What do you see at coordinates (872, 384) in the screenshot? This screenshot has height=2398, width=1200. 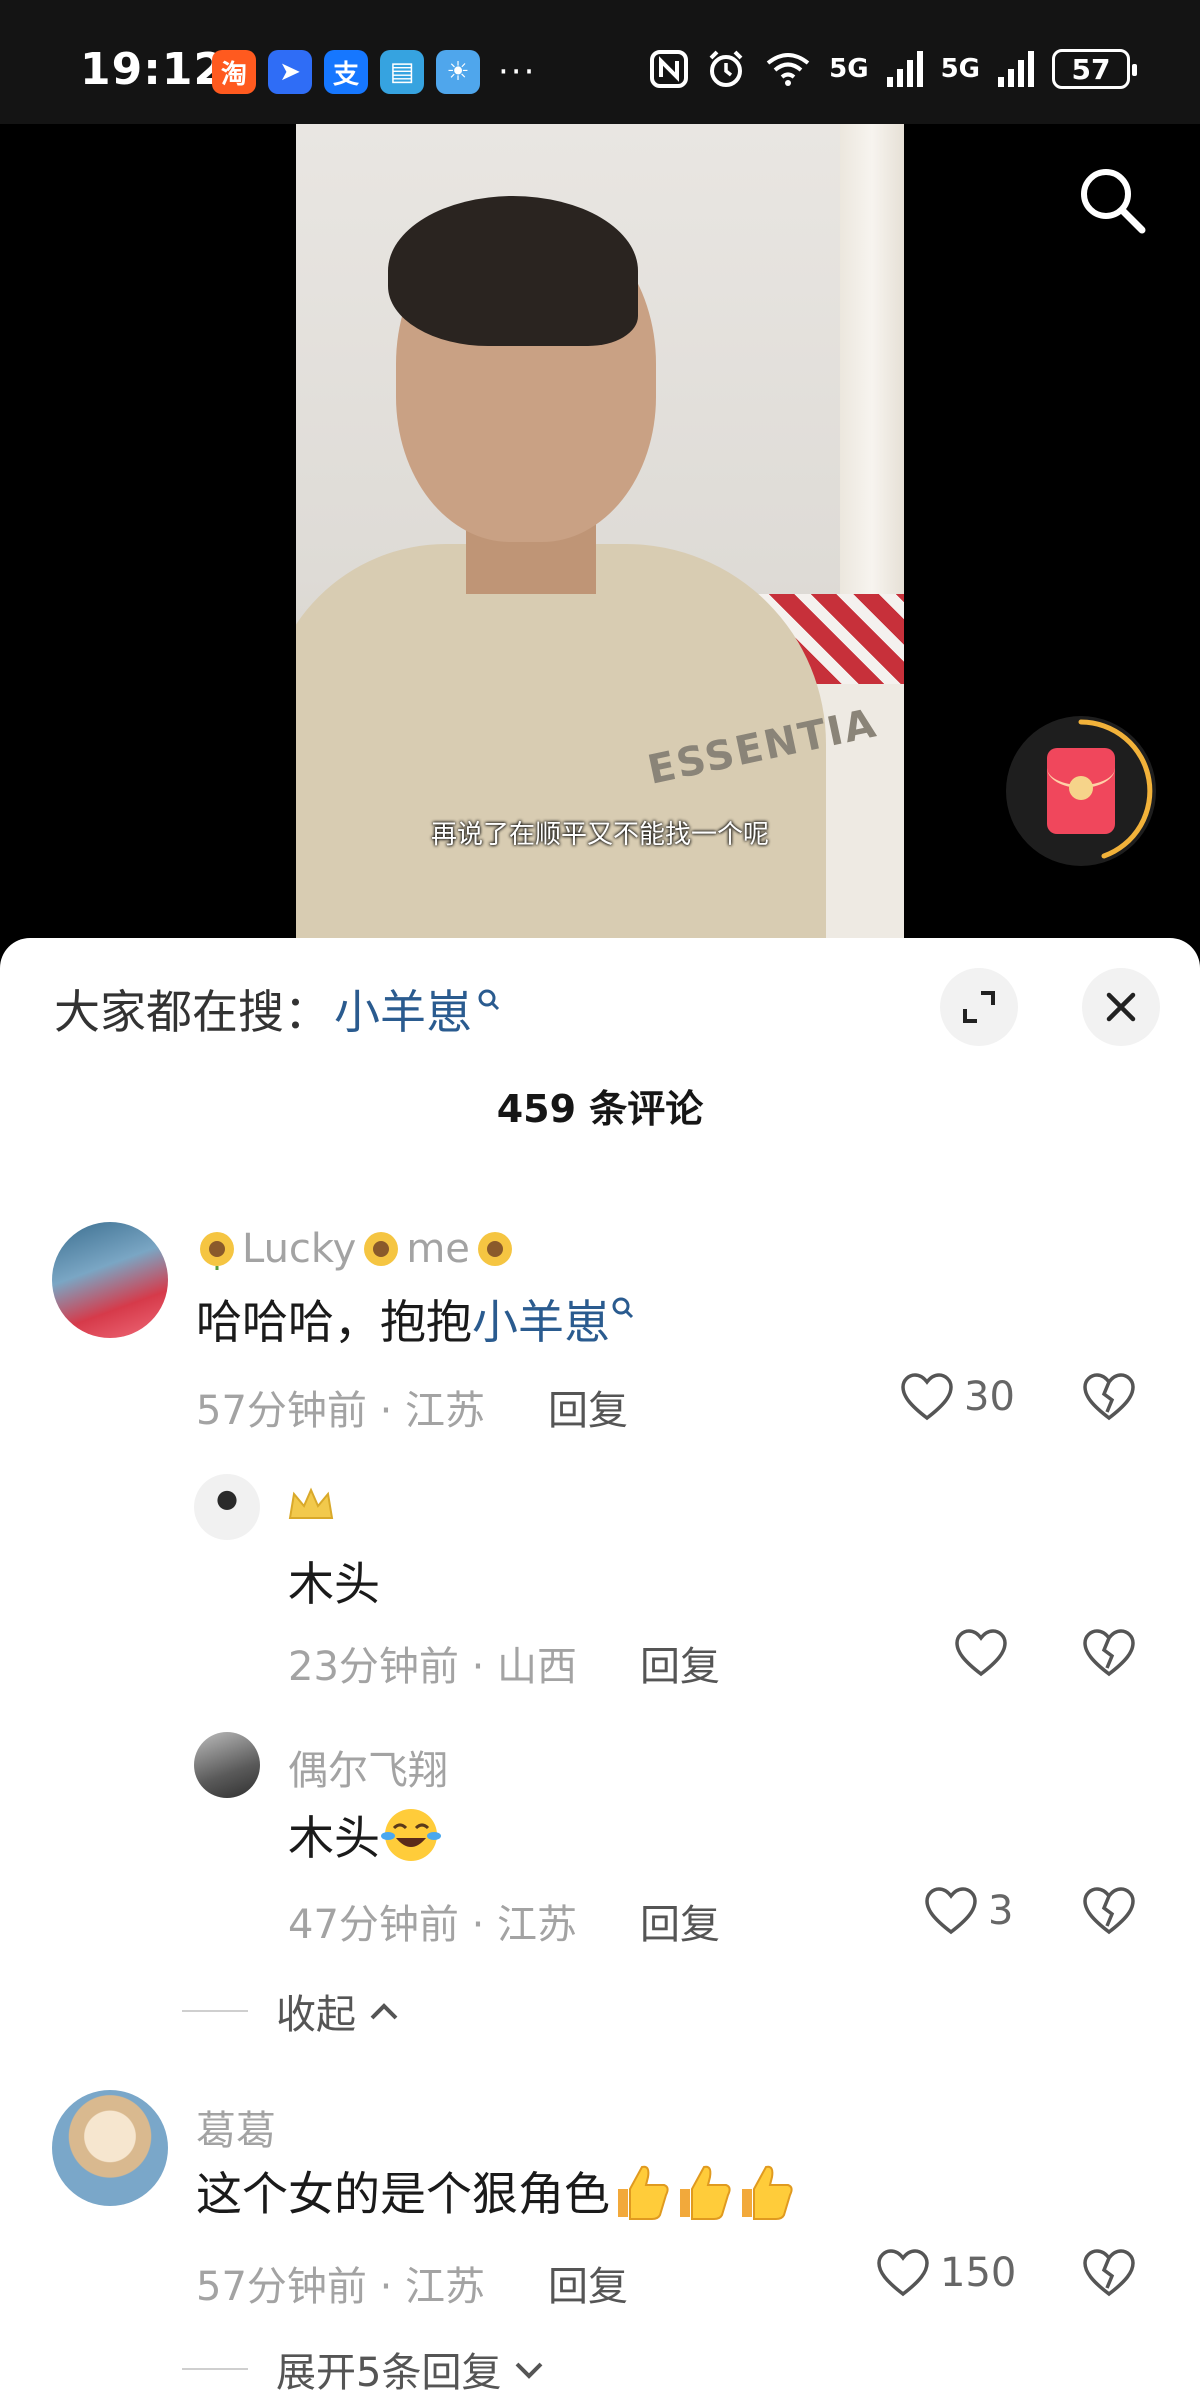 I see `video-background-curtain` at bounding box center [872, 384].